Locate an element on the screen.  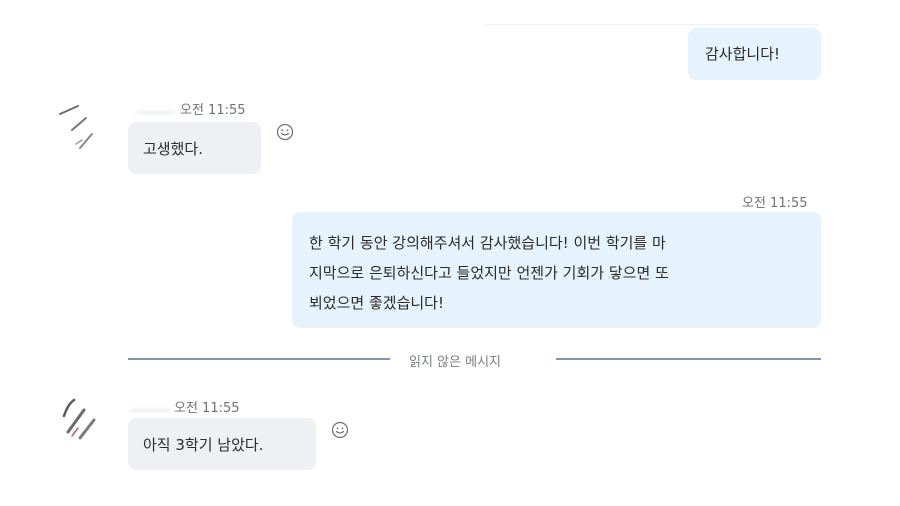
message-line: 지막으로 은퇴하신다고 들었지만 언젠가 기회가 닿으면 또 is located at coordinates (489, 273).